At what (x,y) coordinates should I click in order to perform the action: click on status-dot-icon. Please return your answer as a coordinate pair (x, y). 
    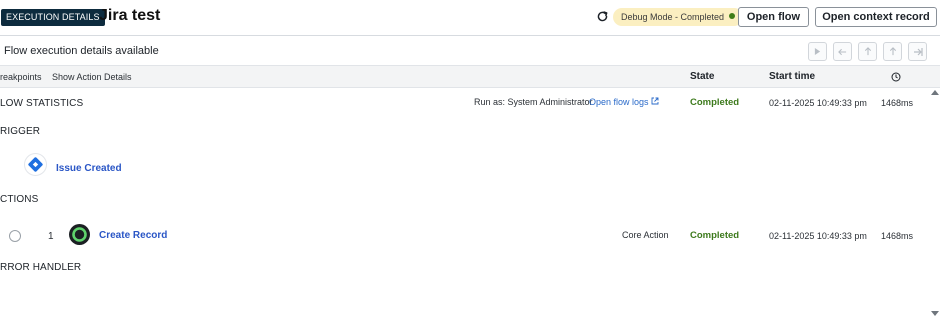
    Looking at the image, I should click on (732, 16).